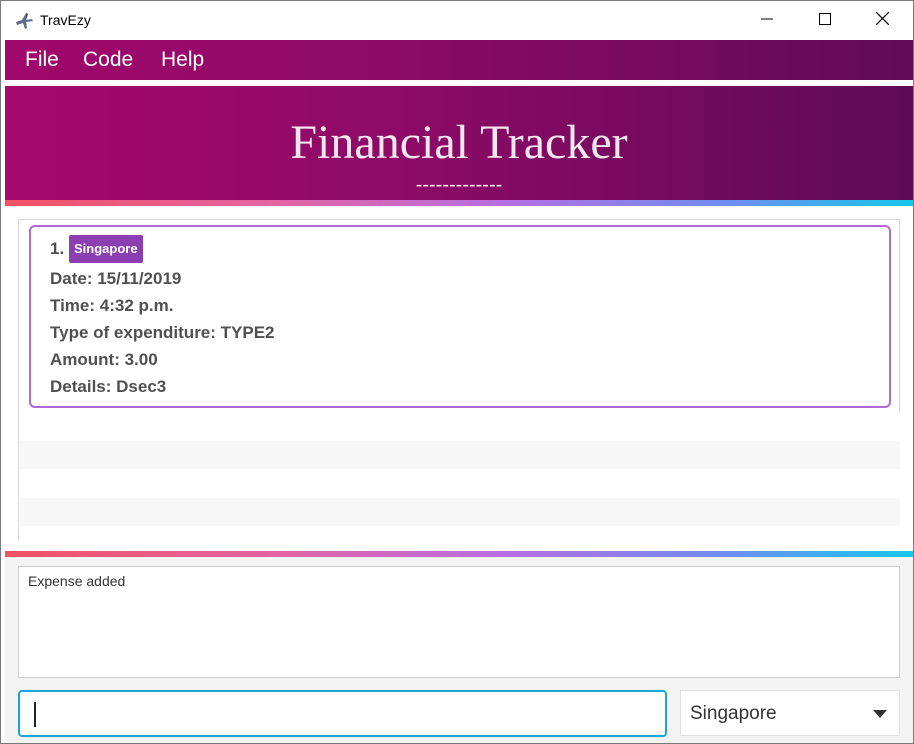 This screenshot has width=914, height=744. I want to click on expense-amount: Amount: 3.00, so click(104, 359).